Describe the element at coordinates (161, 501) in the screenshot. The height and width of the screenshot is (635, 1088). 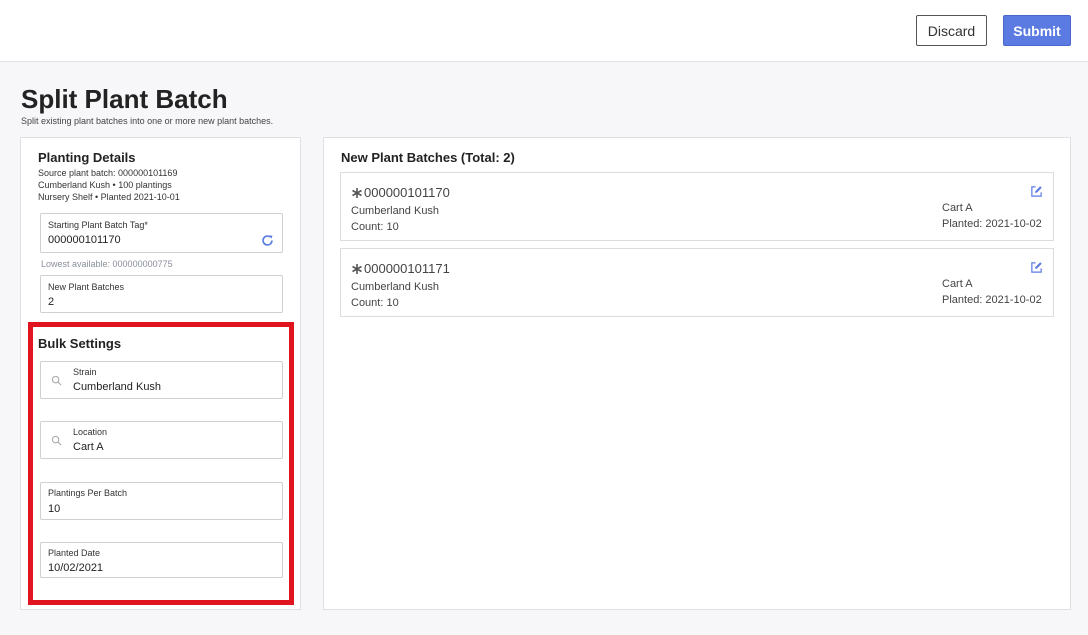
I see `plantings-per-batch-field: Plantings Per Batch 10` at that location.